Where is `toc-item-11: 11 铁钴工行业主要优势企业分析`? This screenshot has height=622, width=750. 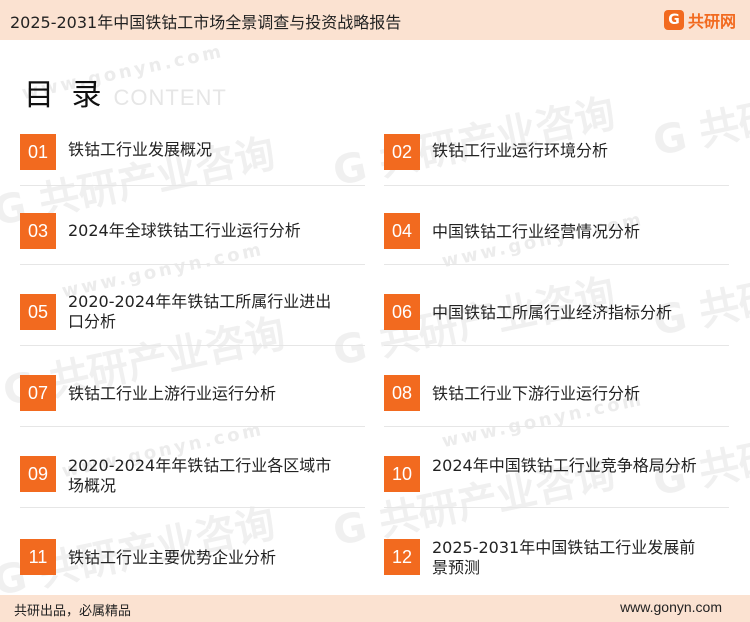
toc-item-11: 11 铁钴工行业主要优势企业分析 is located at coordinates (192, 565).